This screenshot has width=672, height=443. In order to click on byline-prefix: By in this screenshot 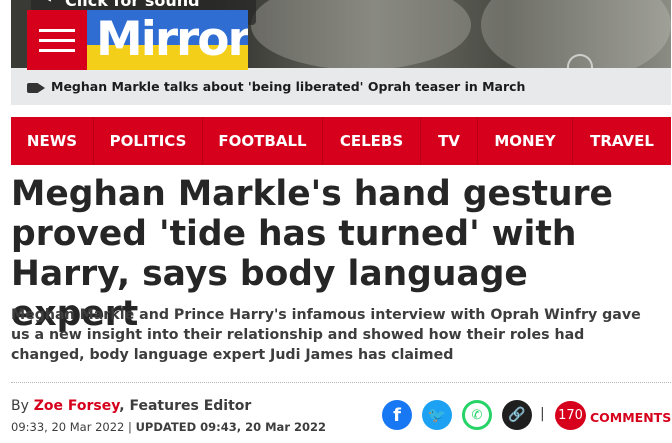, I will do `click(20, 406)`.